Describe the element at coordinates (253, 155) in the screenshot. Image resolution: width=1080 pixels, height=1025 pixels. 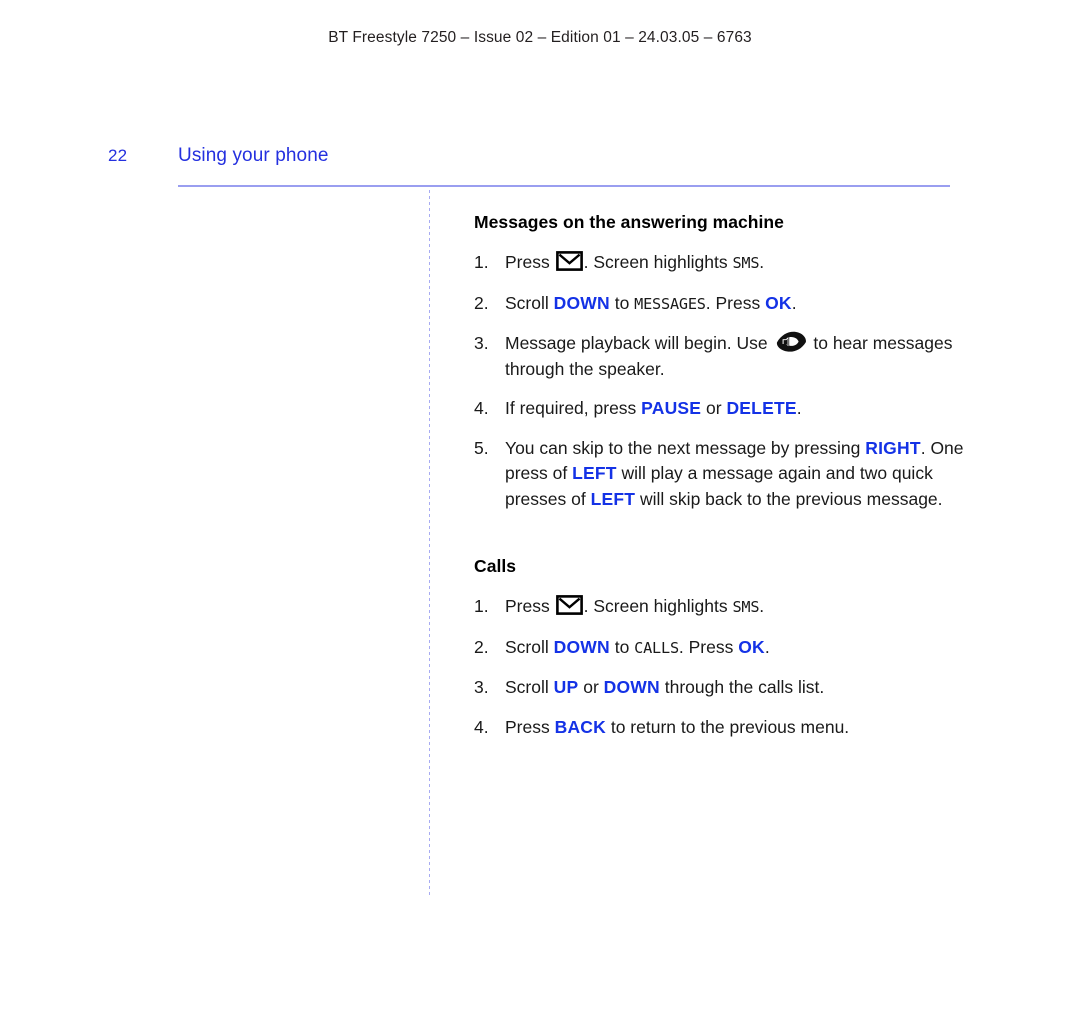
I see `chapter-title: Using your phone` at that location.